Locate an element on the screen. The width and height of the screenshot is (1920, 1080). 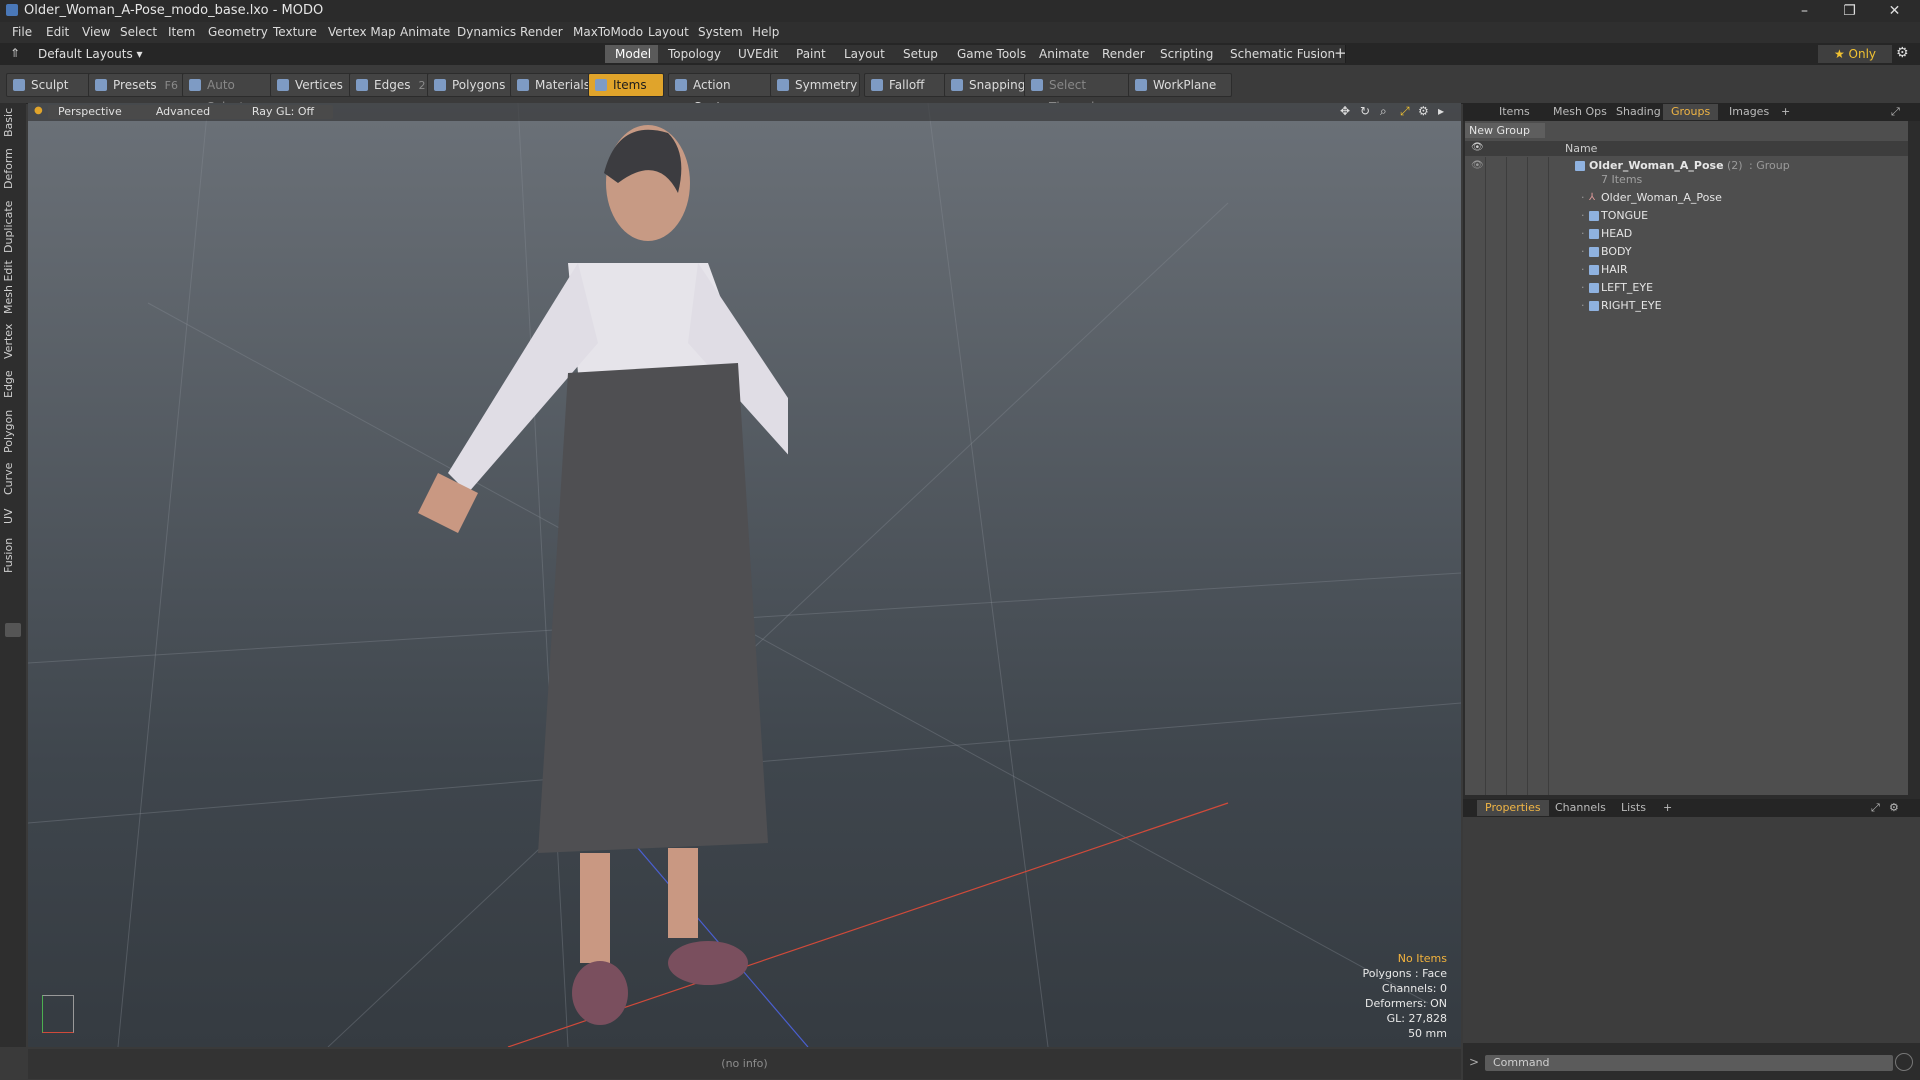
visibility-col-icon: 👁 is located at coordinates (1477, 147).